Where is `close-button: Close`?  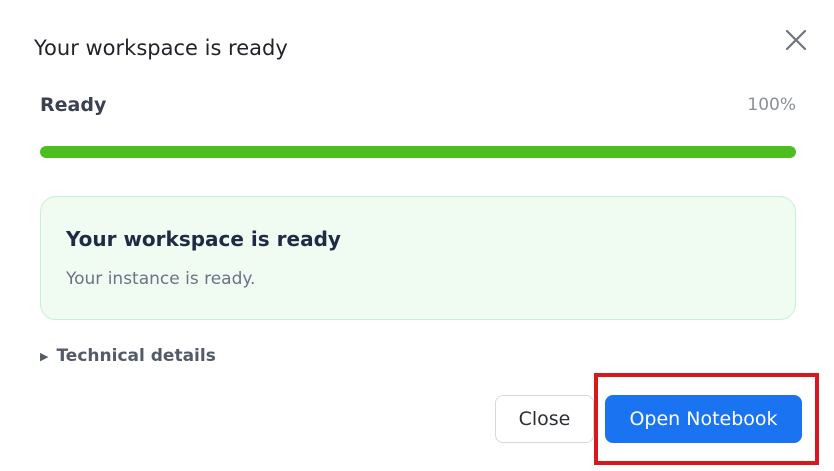 close-button: Close is located at coordinates (544, 419).